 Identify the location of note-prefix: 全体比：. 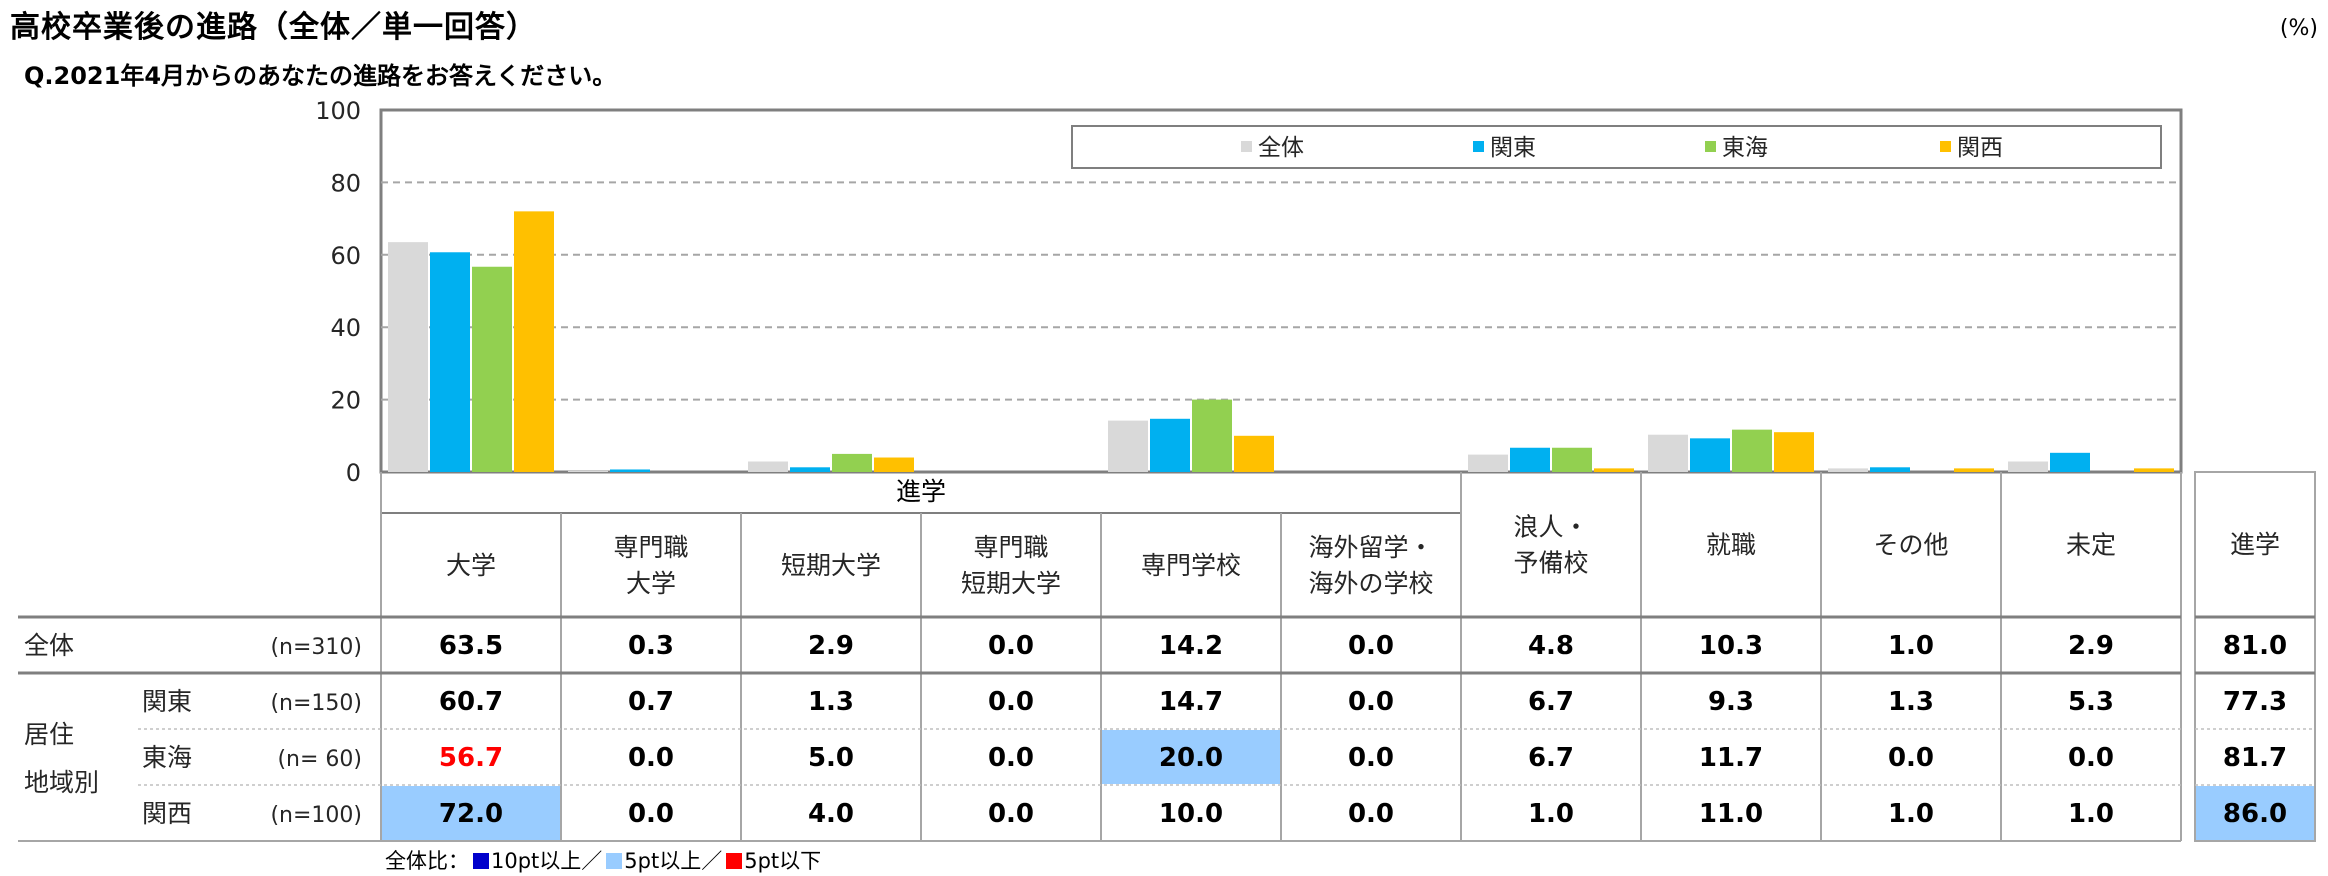
(427, 861).